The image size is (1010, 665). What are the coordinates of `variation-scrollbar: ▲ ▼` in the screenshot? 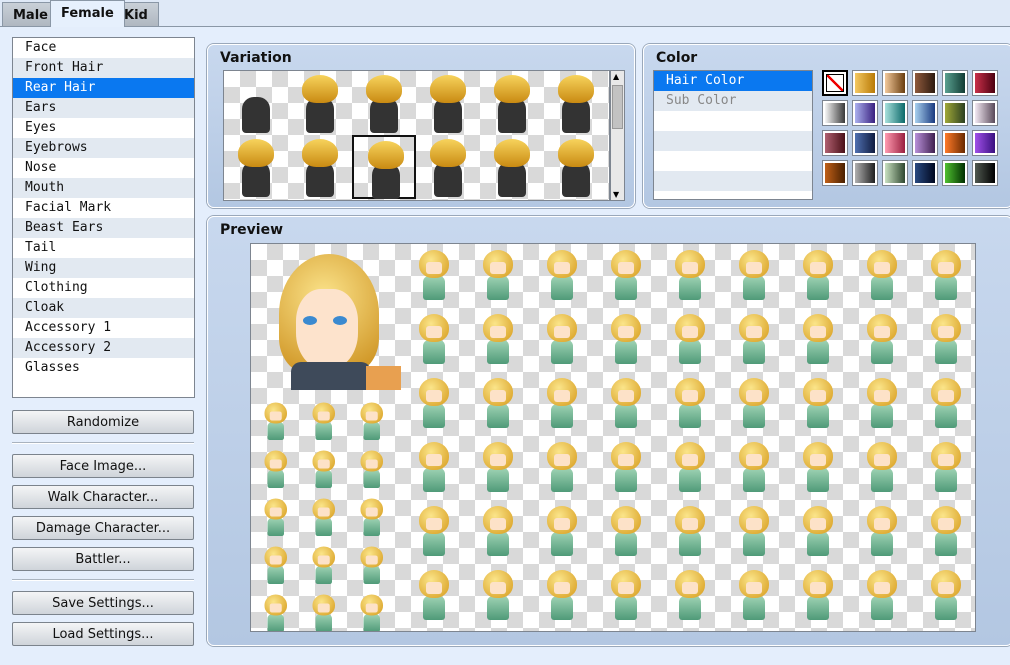 It's located at (617, 135).